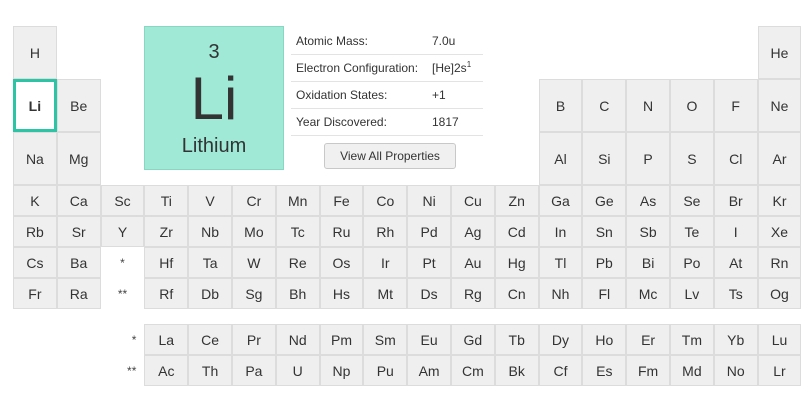 The image size is (809, 400). I want to click on element-cell-ir: Ir, so click(385, 262).